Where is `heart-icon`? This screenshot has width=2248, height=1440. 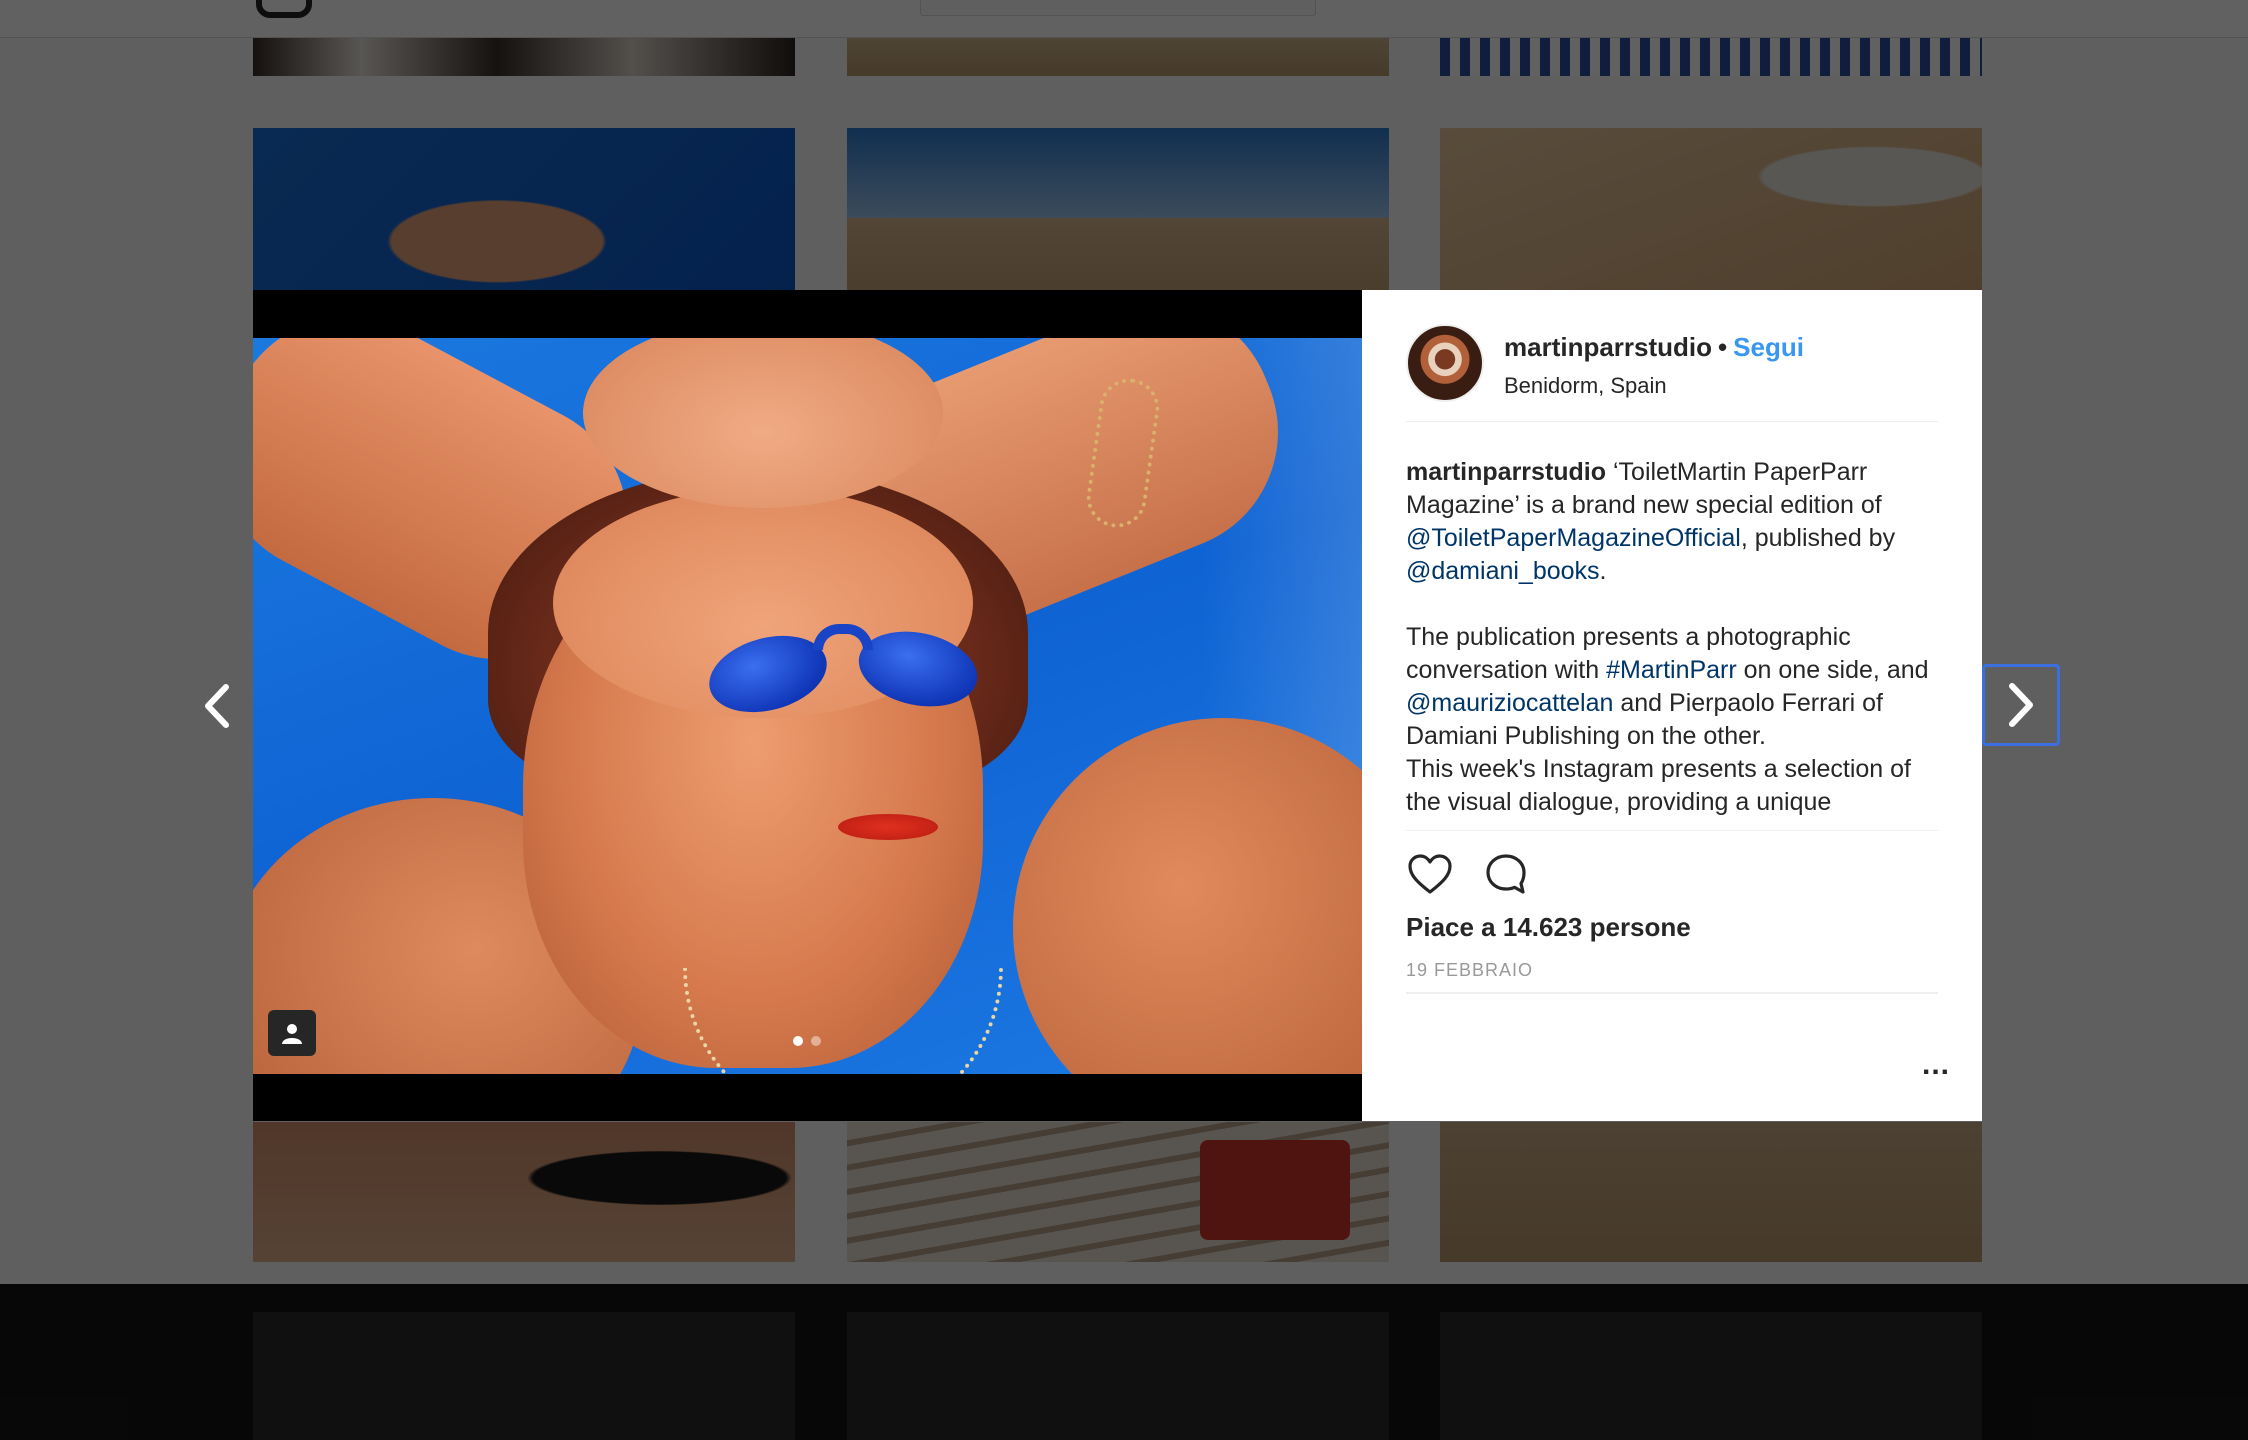 heart-icon is located at coordinates (1430, 874).